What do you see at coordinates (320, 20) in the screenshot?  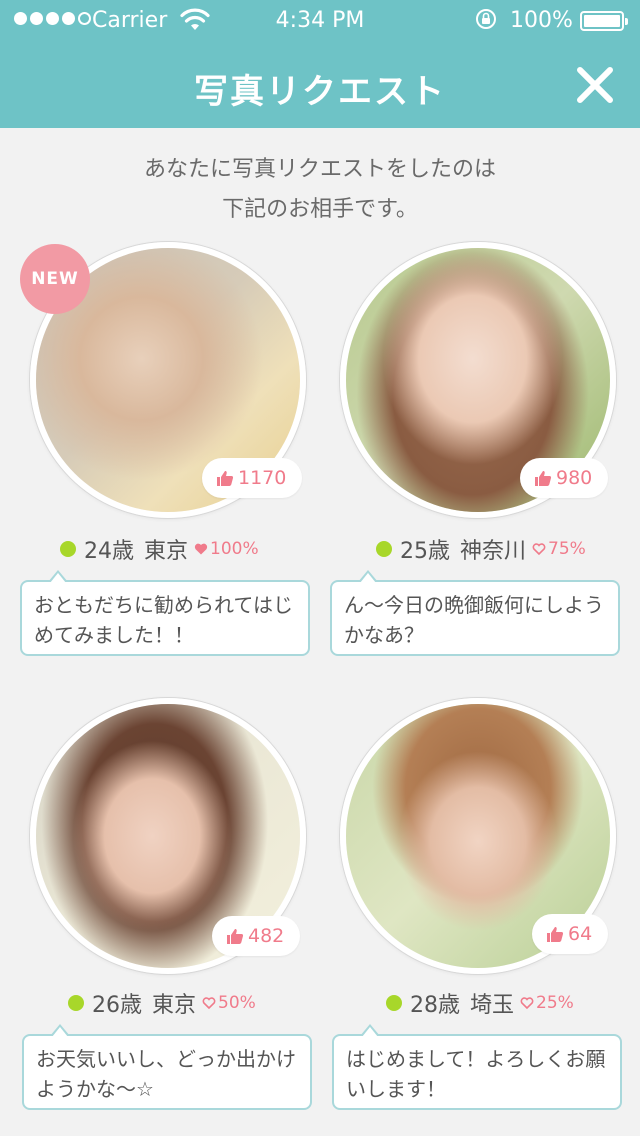 I see `status-bar: Carrier 4:34 PM 100%` at bounding box center [320, 20].